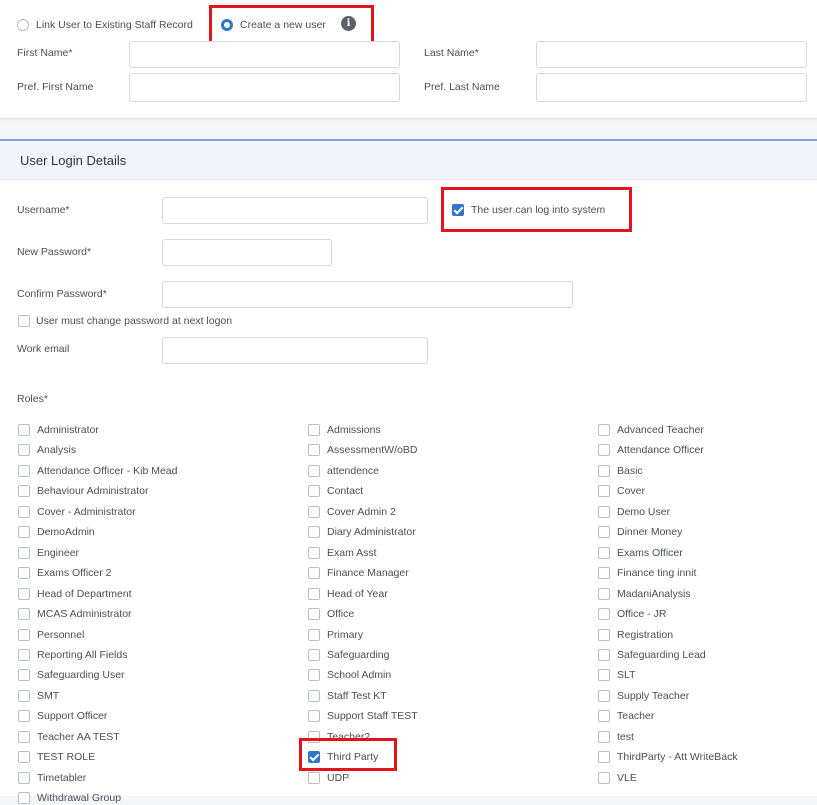 Image resolution: width=817 pixels, height=805 pixels. What do you see at coordinates (357, 696) in the screenshot?
I see `role-label: Staff Test KT` at bounding box center [357, 696].